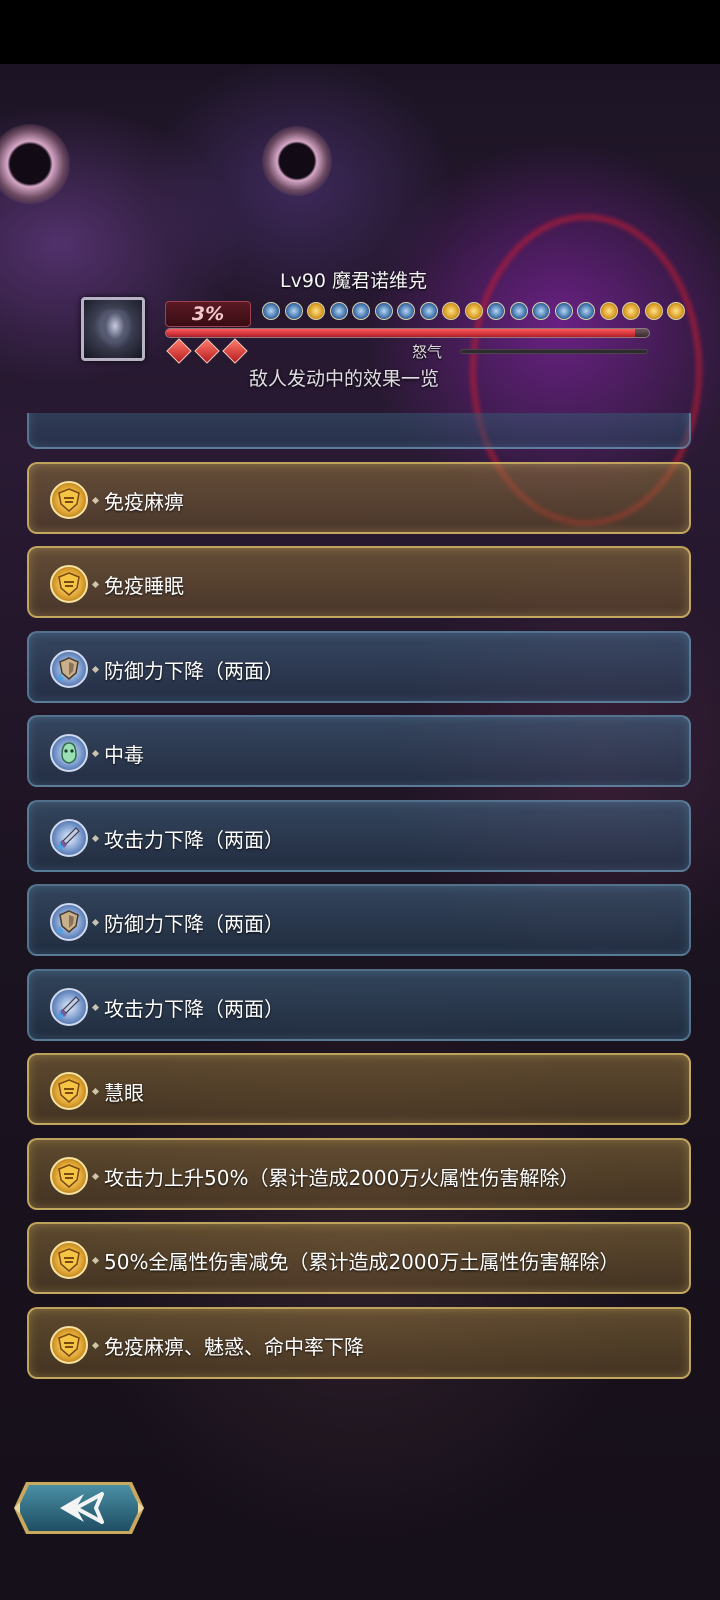 The image size is (720, 1600). What do you see at coordinates (354, 281) in the screenshot?
I see `boss-name: Lv90 魔君诺维克` at bounding box center [354, 281].